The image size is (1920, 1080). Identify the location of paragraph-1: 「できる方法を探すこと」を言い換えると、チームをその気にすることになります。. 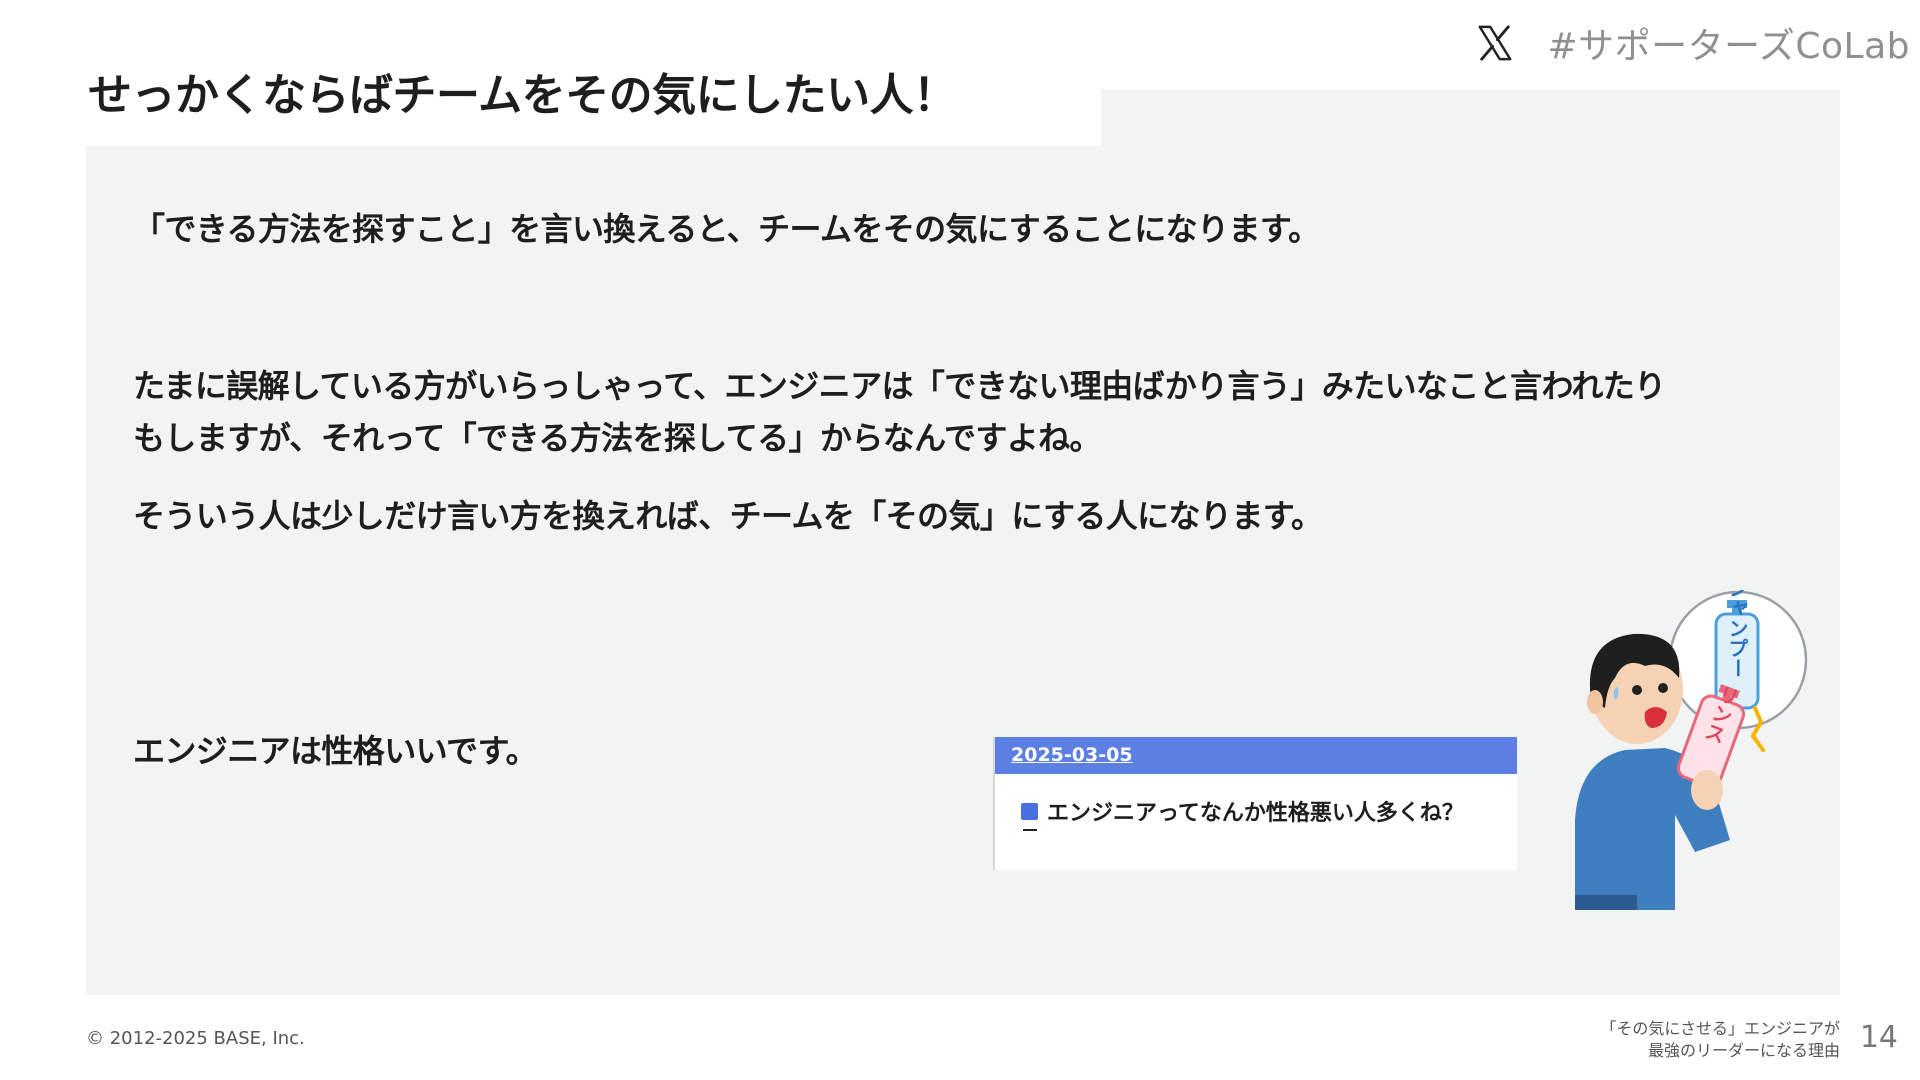
(726, 229).